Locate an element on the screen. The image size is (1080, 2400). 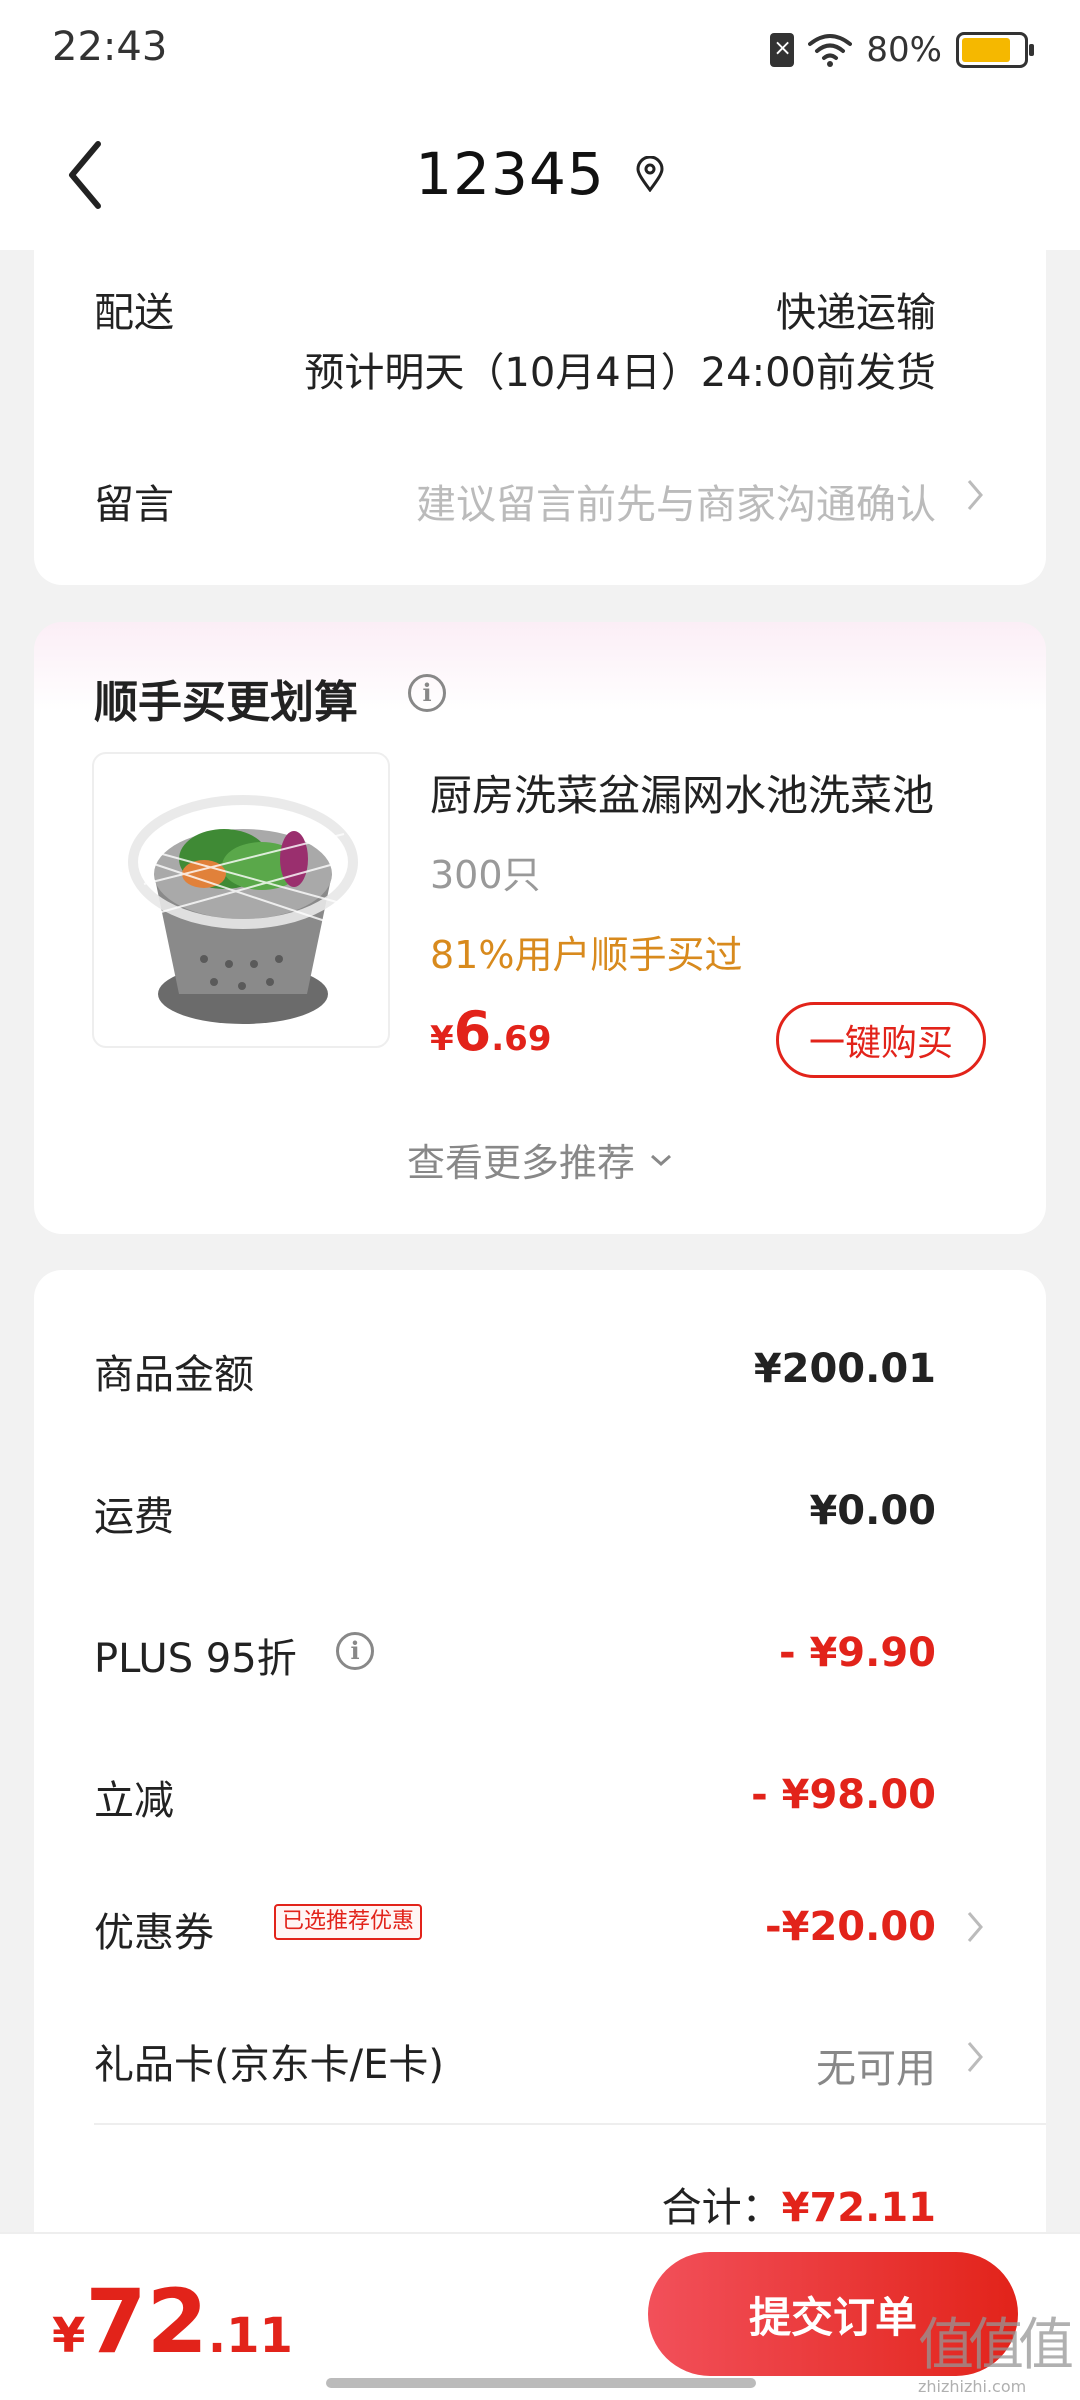
watermark-chars: 值值值 is located at coordinates (996, 2345).